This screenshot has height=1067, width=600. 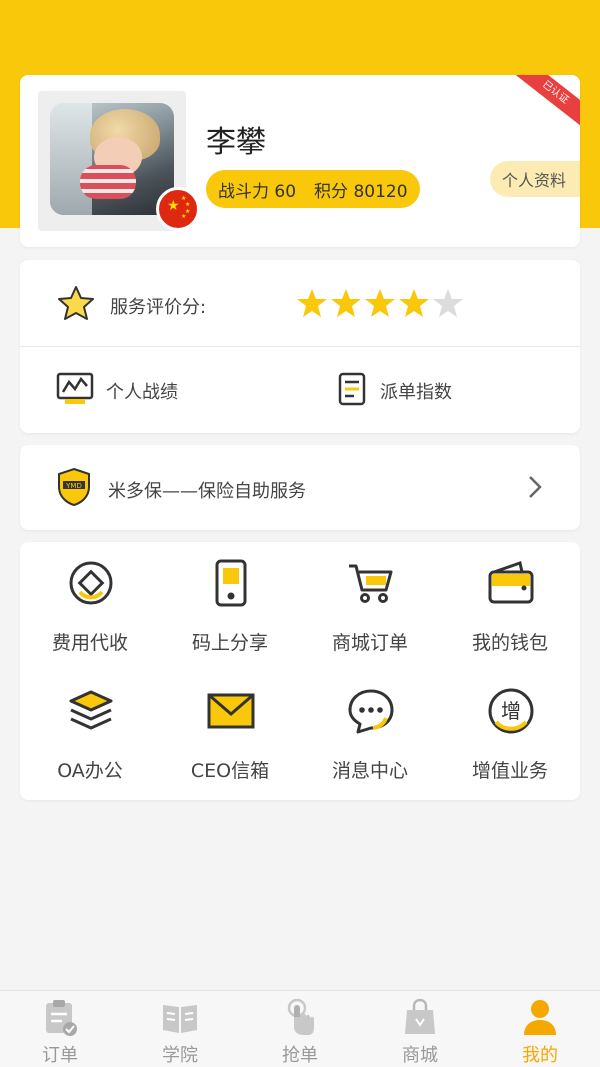 I want to click on bottom-tab-bar: 订单 学院 抢单 商城 我的, so click(x=300, y=1028).